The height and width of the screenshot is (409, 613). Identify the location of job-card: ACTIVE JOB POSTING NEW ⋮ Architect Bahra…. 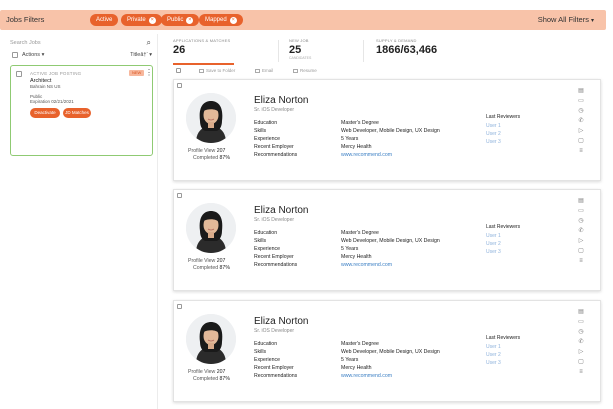
(81, 110).